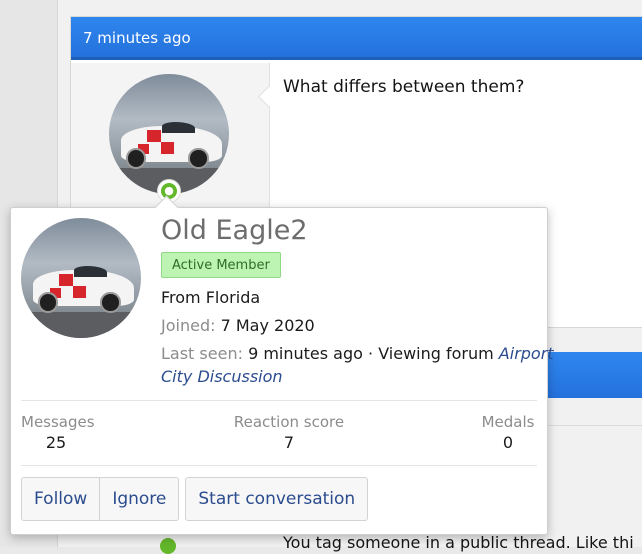 This screenshot has height=554, width=642. What do you see at coordinates (137, 38) in the screenshot?
I see `post-timestamp: 7 minutes ago` at bounding box center [137, 38].